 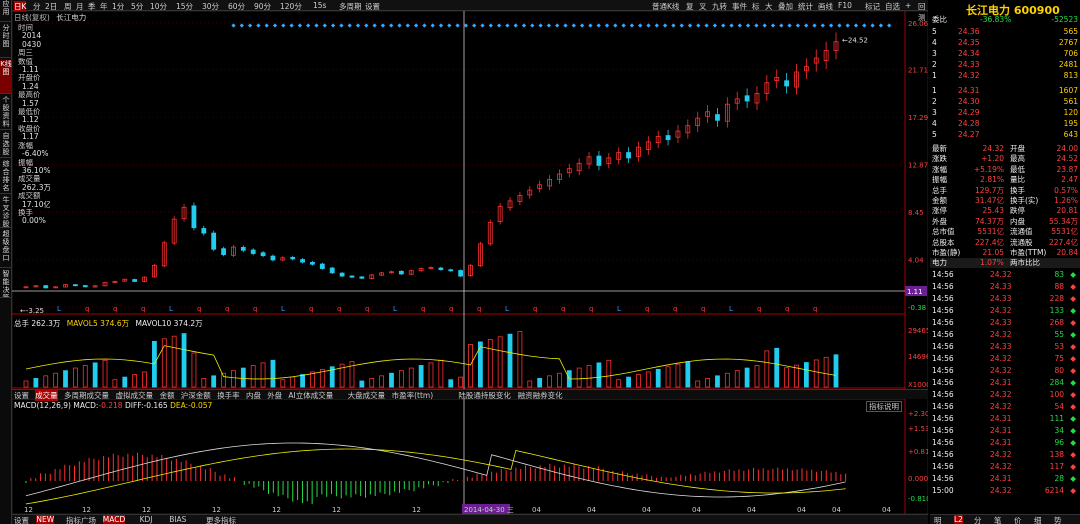 What do you see at coordinates (6, 77) in the screenshot?
I see `sidebar-item-2: K线图` at bounding box center [6, 77].